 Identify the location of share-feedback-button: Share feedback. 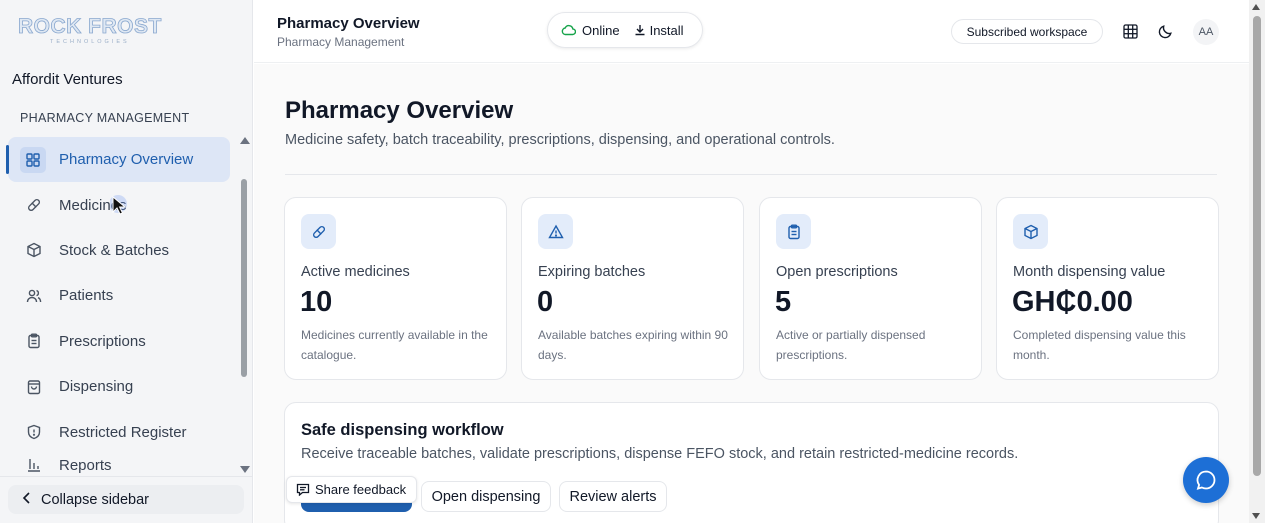
(351, 489).